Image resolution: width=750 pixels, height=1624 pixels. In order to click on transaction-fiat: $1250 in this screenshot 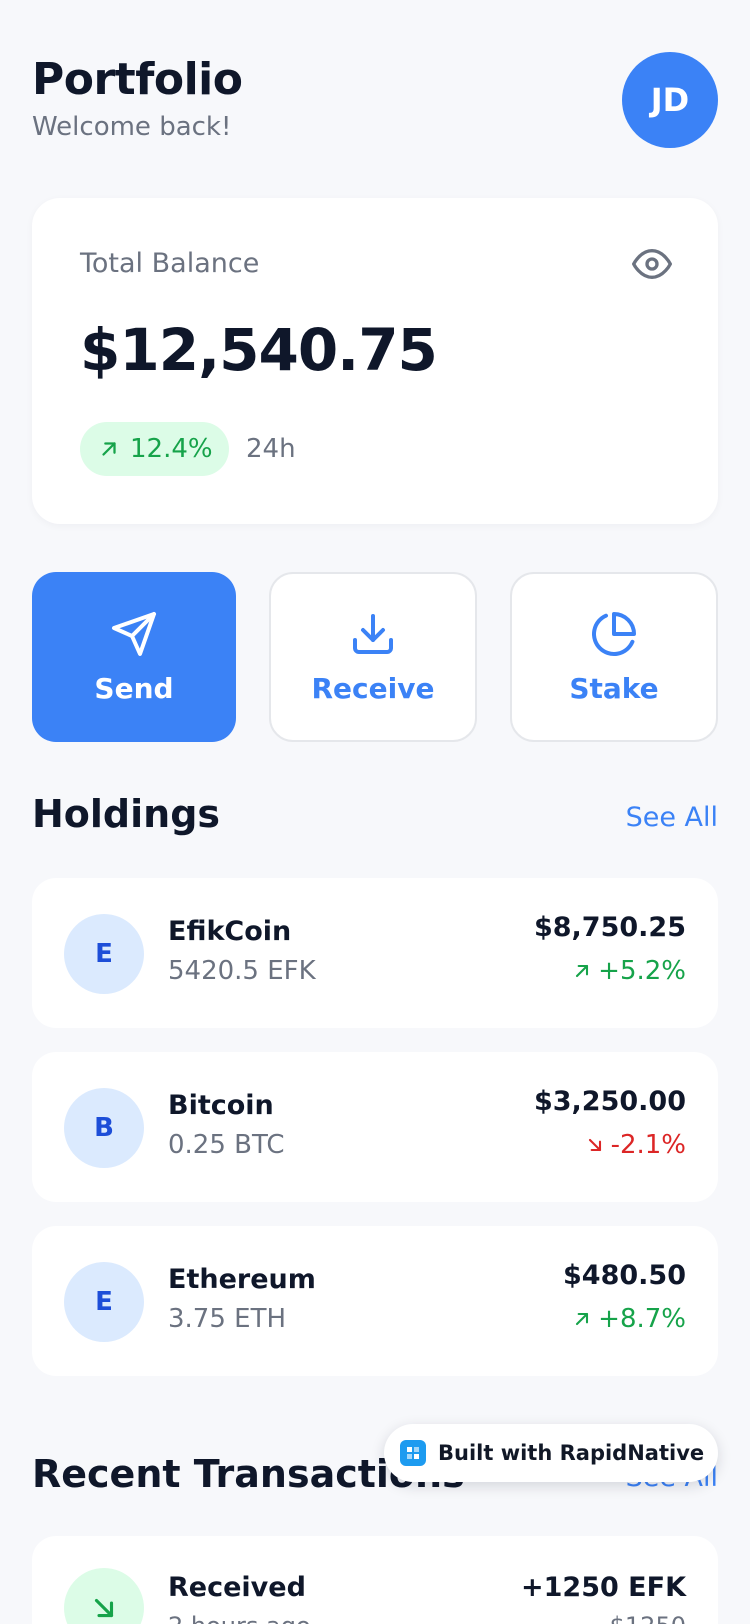, I will do `click(648, 1618)`.